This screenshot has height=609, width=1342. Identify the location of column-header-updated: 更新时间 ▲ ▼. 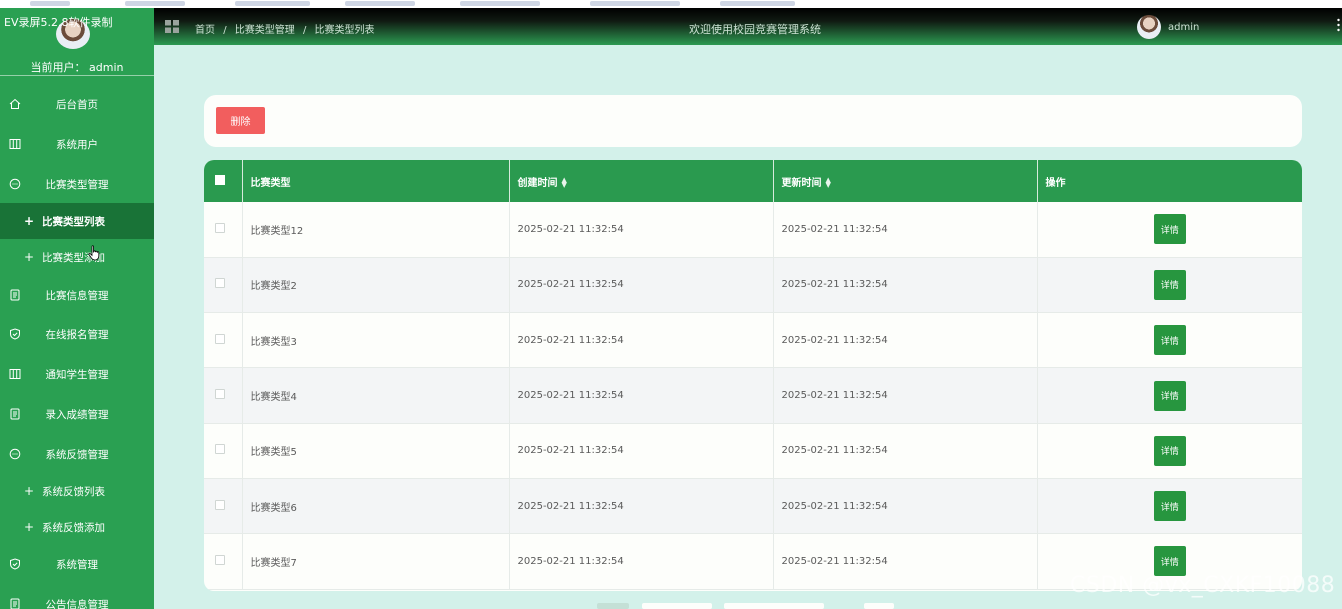
(905, 181).